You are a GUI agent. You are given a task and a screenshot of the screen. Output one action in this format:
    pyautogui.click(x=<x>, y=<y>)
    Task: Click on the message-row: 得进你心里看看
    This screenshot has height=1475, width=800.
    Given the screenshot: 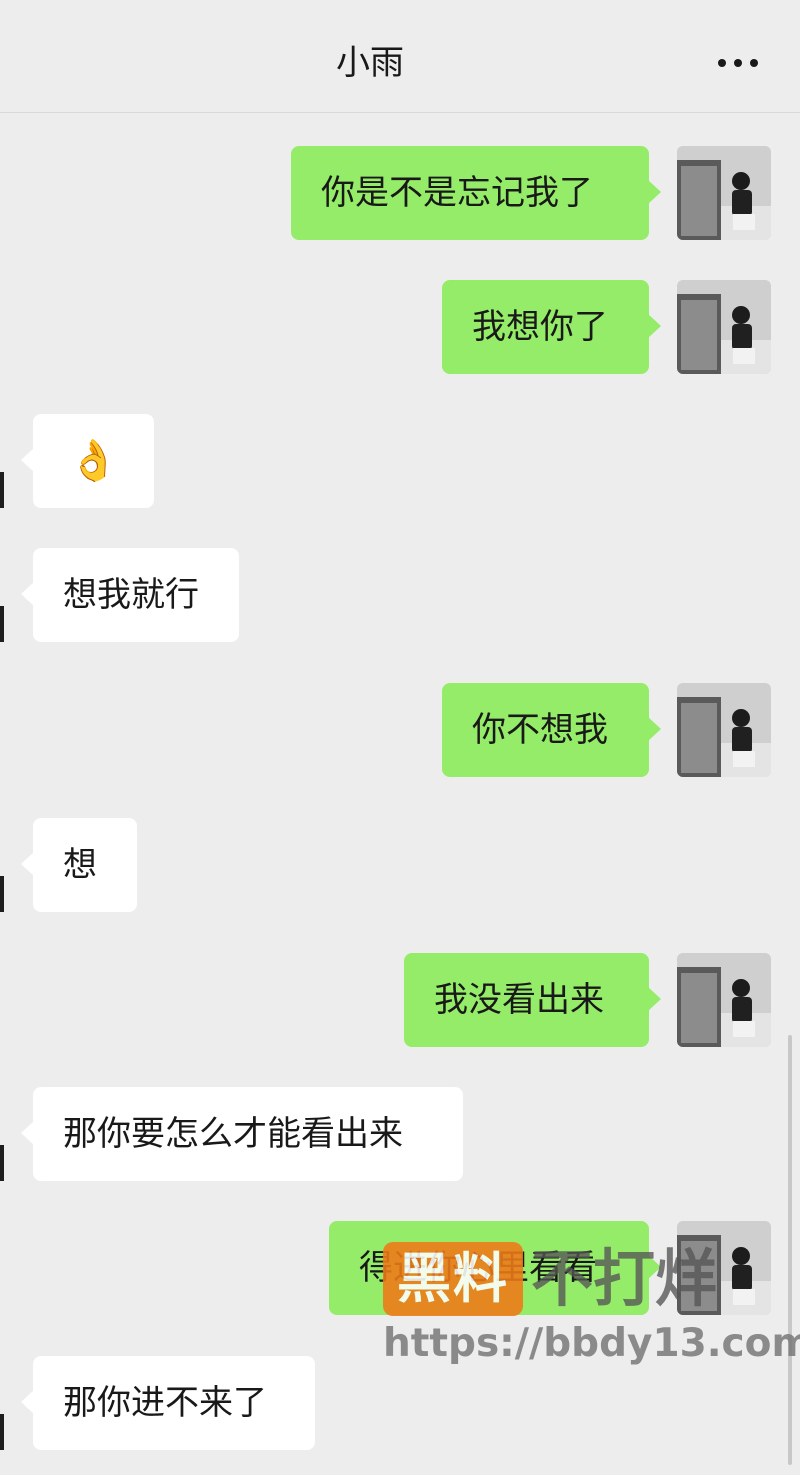 What is the action you would take?
    pyautogui.click(x=400, y=1268)
    